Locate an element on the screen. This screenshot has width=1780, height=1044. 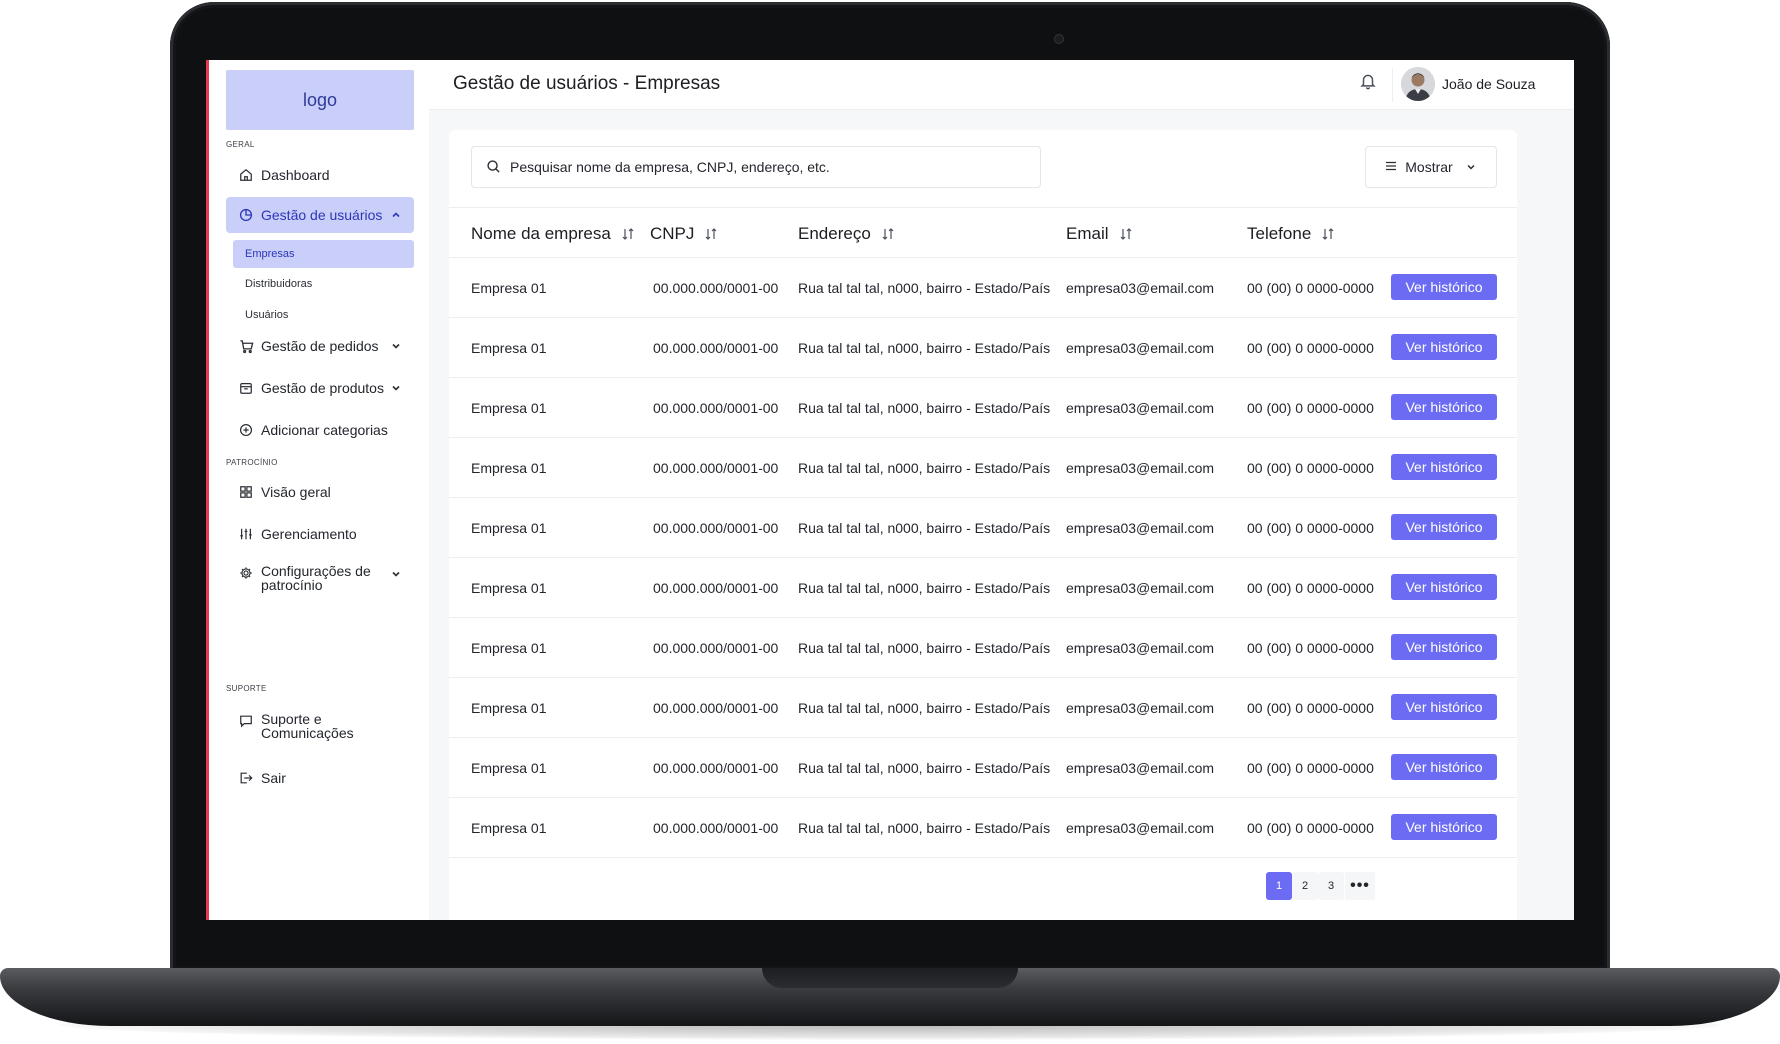
chevron-down-icon is located at coordinates (1471, 167).